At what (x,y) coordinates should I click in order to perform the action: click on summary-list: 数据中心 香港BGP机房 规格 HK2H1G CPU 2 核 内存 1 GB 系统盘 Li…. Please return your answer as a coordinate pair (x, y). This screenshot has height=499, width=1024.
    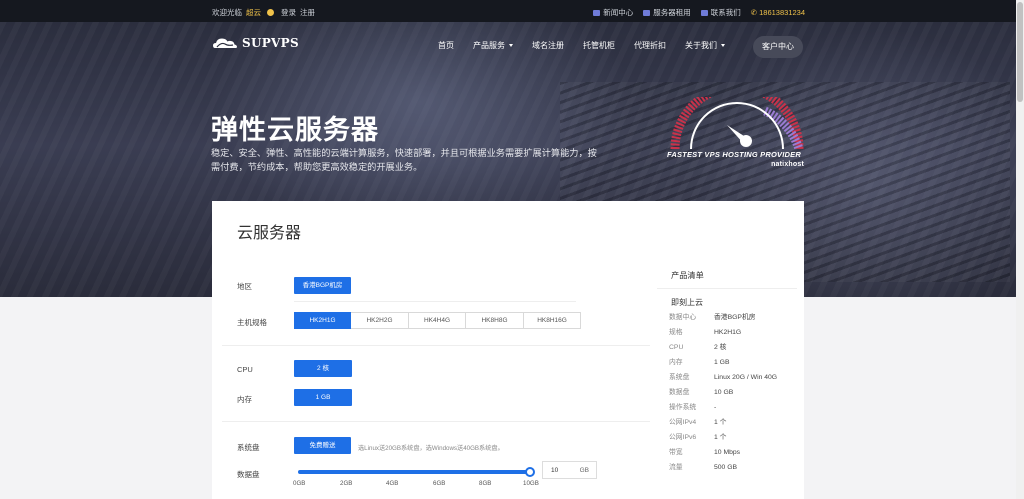
    Looking at the image, I should click on (731, 395).